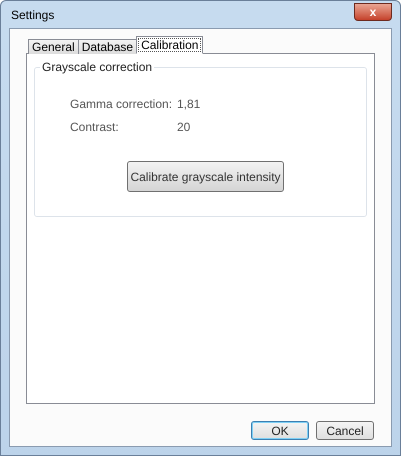 The width and height of the screenshot is (401, 456). Describe the element at coordinates (53, 46) in the screenshot. I see `tab: General` at that location.